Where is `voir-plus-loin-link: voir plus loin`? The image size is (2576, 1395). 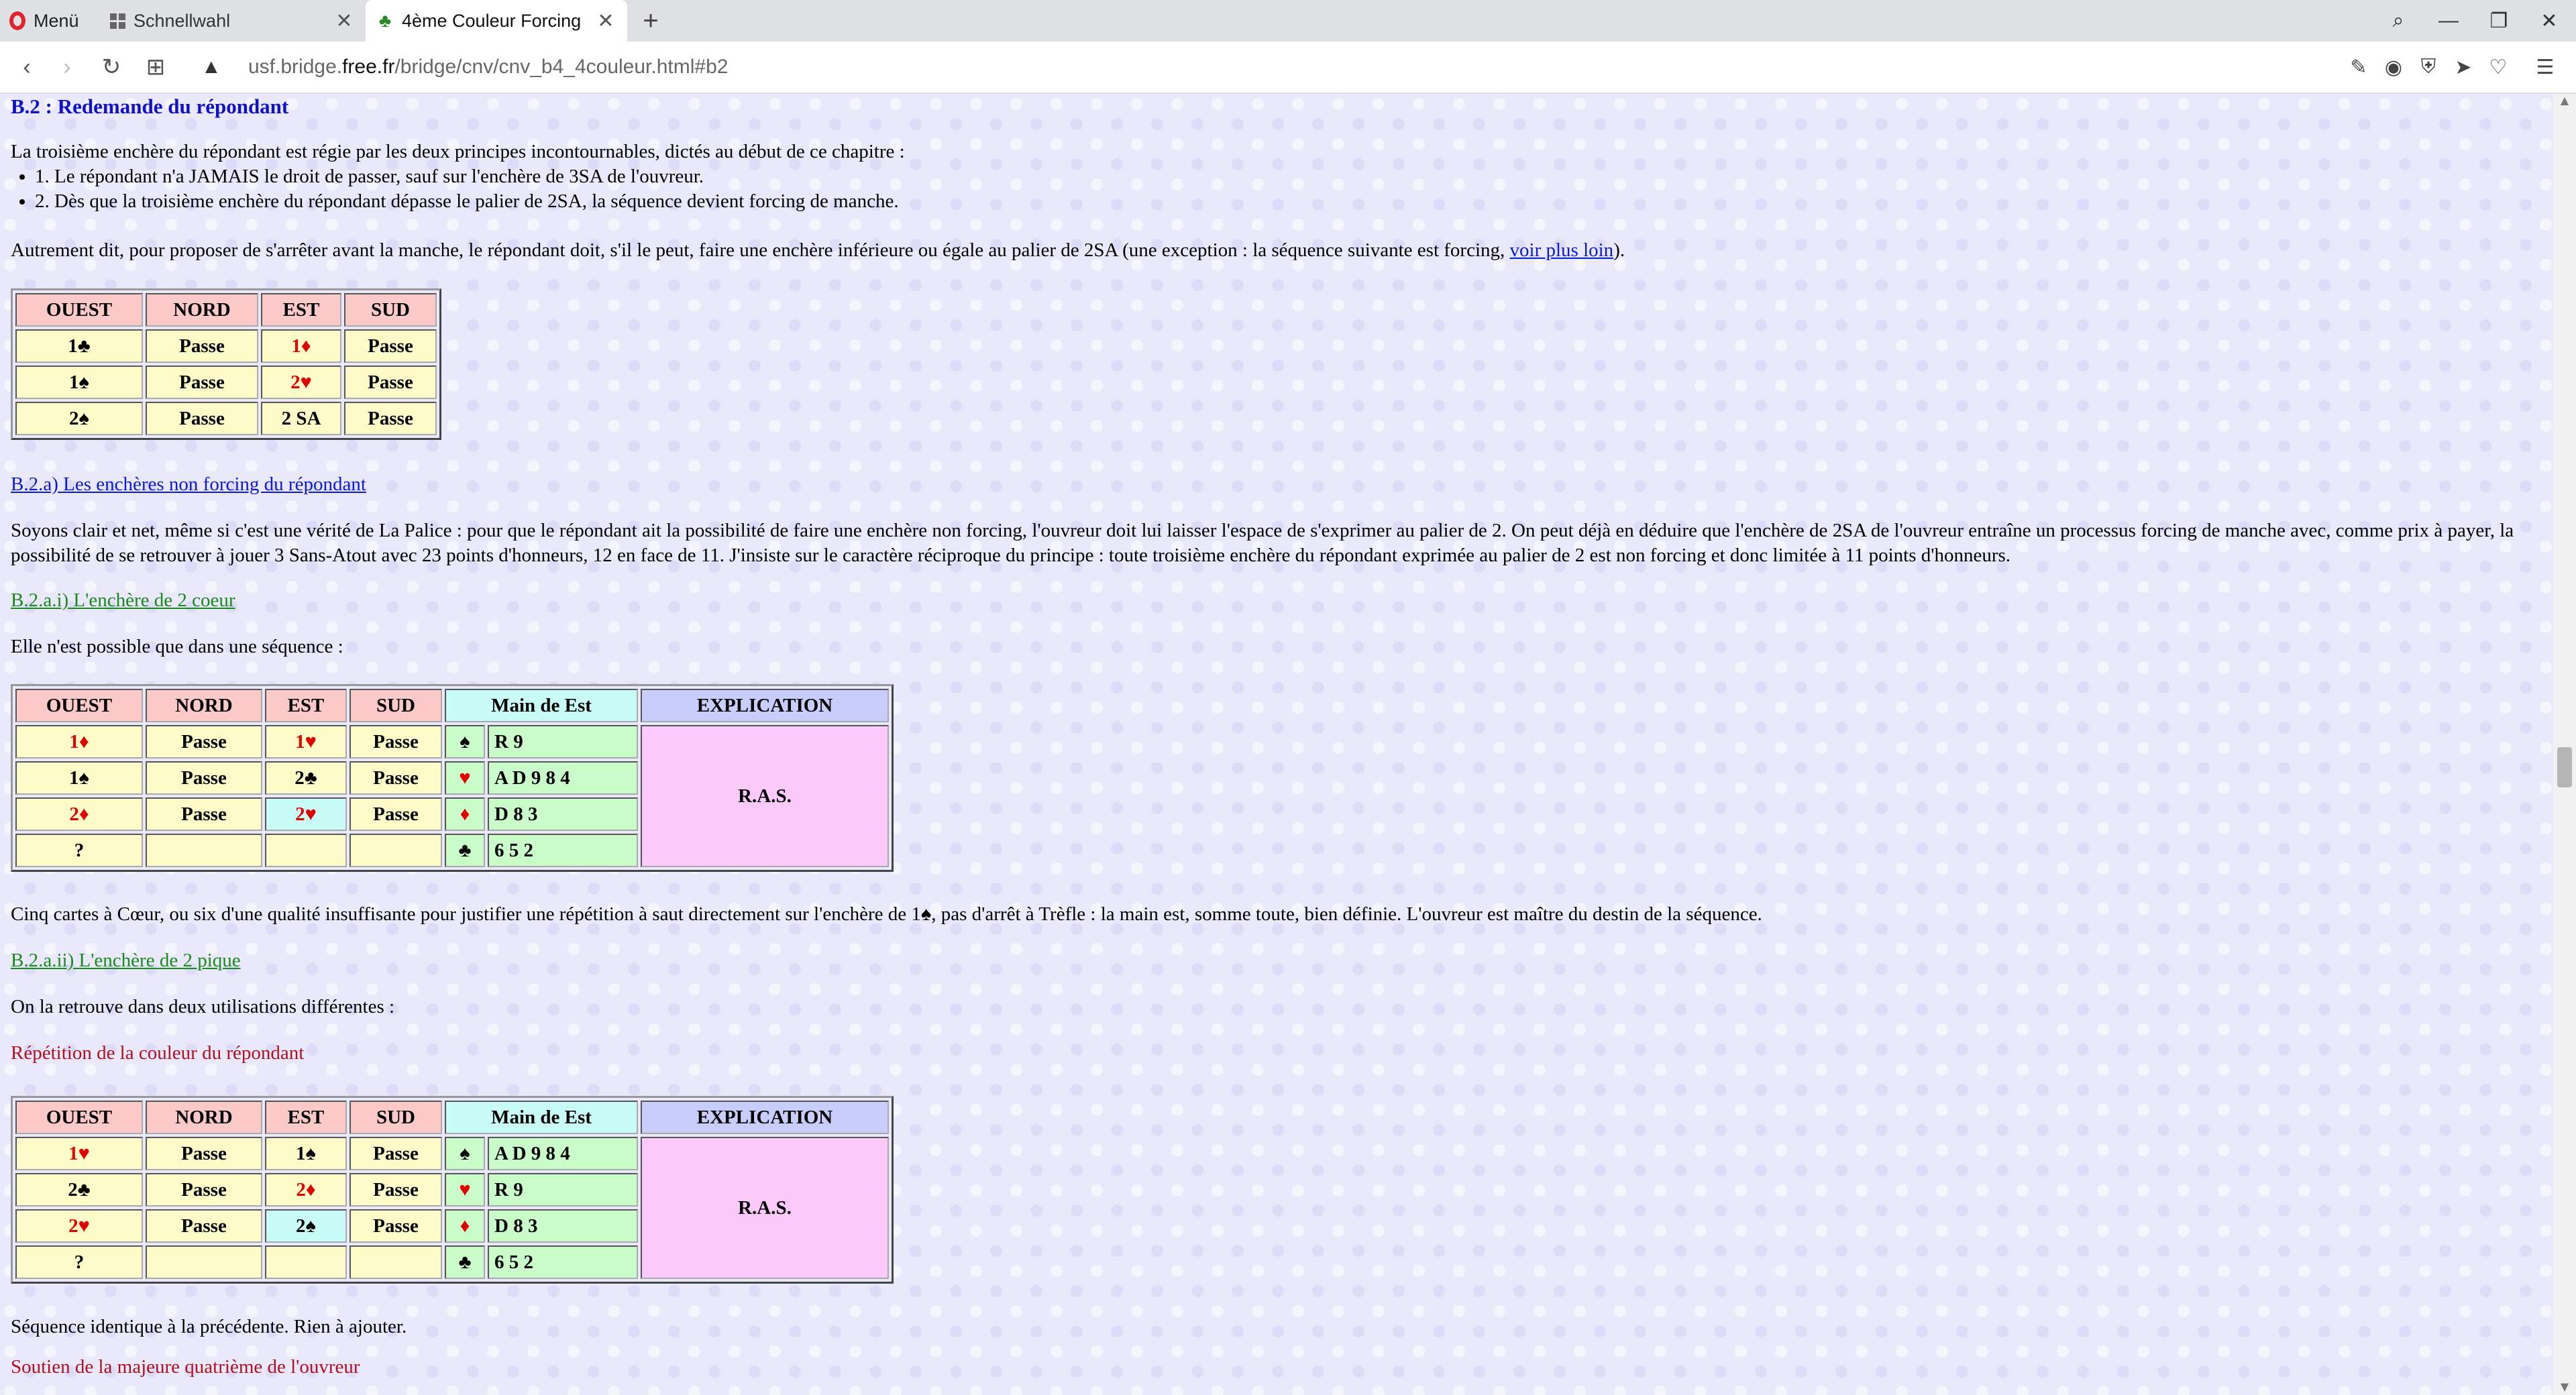
voir-plus-loin-link: voir plus loin is located at coordinates (1562, 250).